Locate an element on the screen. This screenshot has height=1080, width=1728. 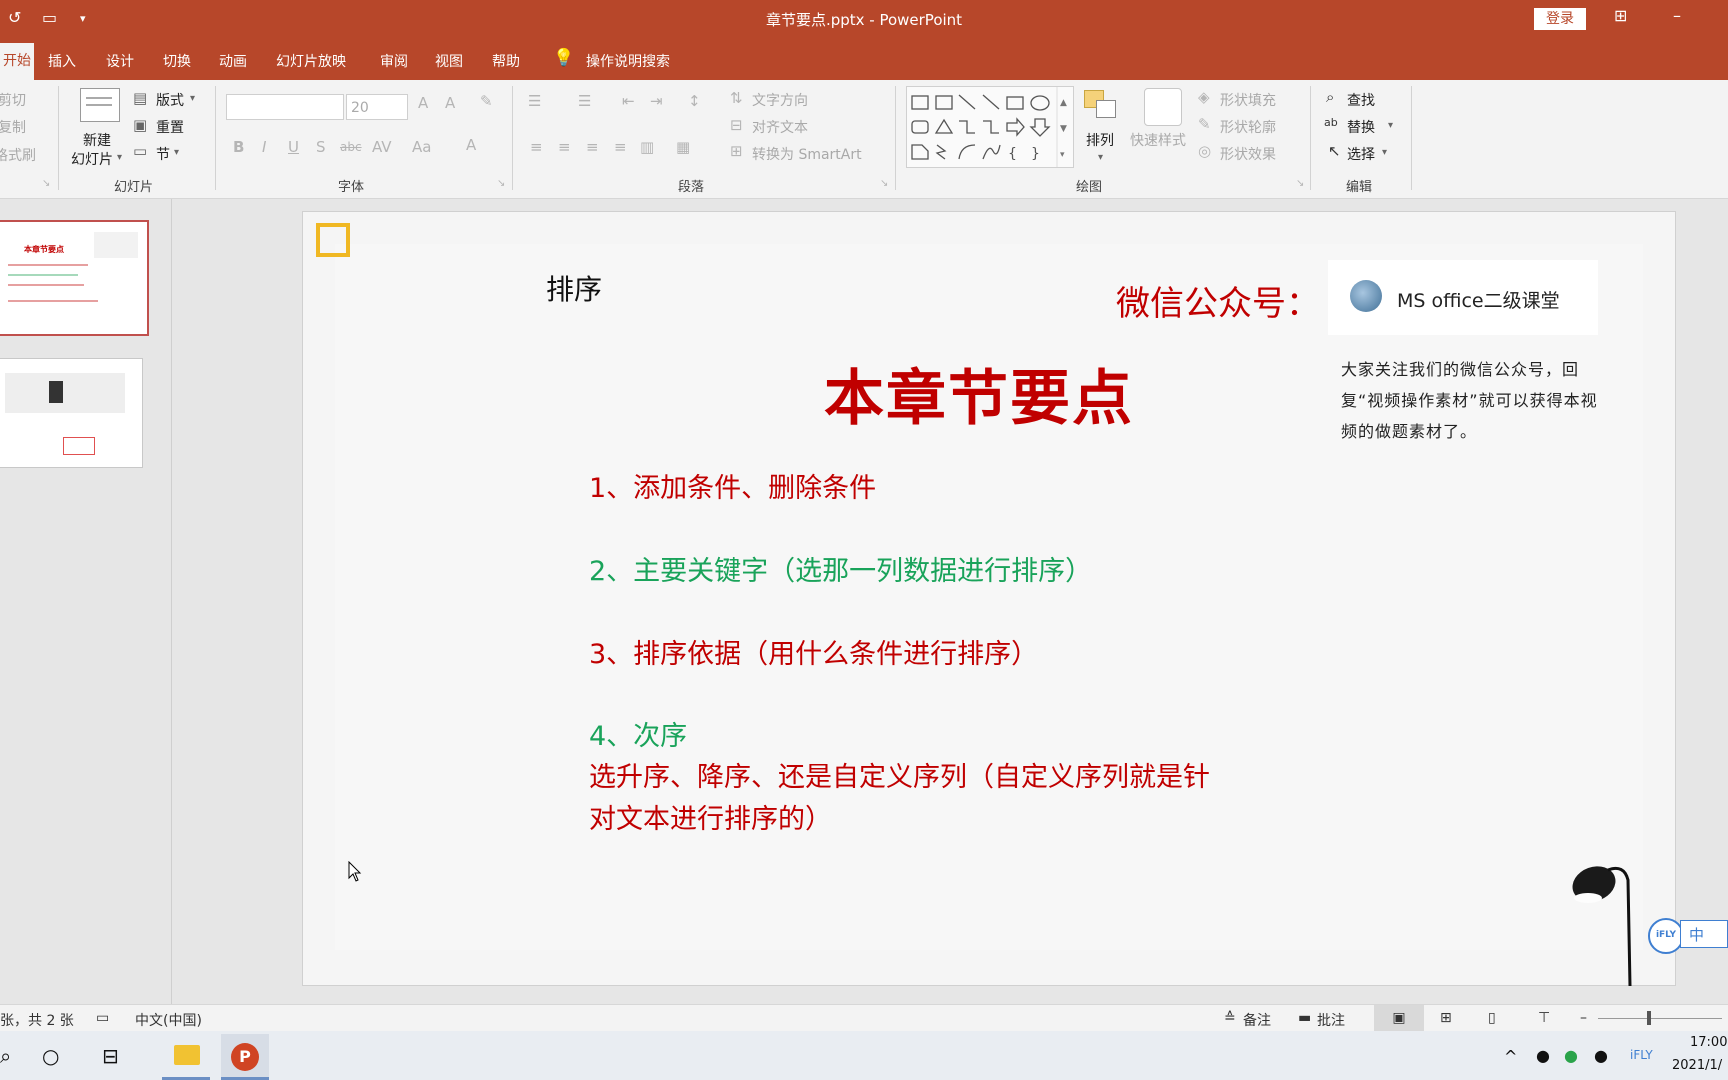
quick-styles-button: 快速样式 is located at coordinates (1158, 140).